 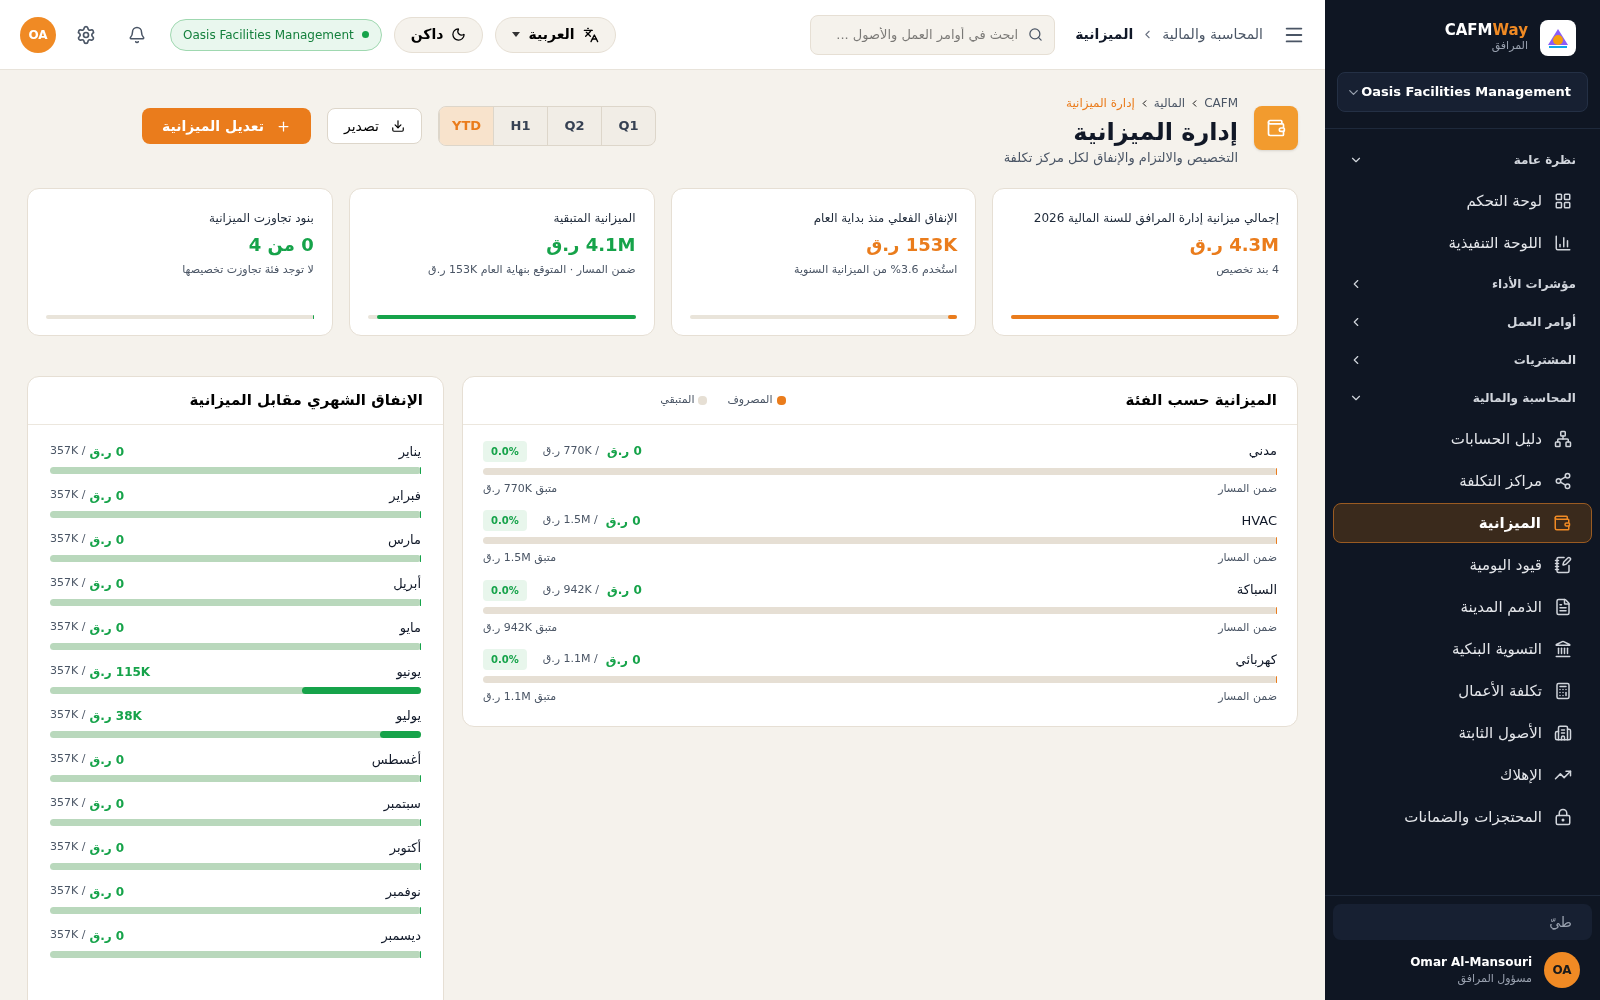 I want to click on user-role: مسؤول المرافق, so click(x=1494, y=978).